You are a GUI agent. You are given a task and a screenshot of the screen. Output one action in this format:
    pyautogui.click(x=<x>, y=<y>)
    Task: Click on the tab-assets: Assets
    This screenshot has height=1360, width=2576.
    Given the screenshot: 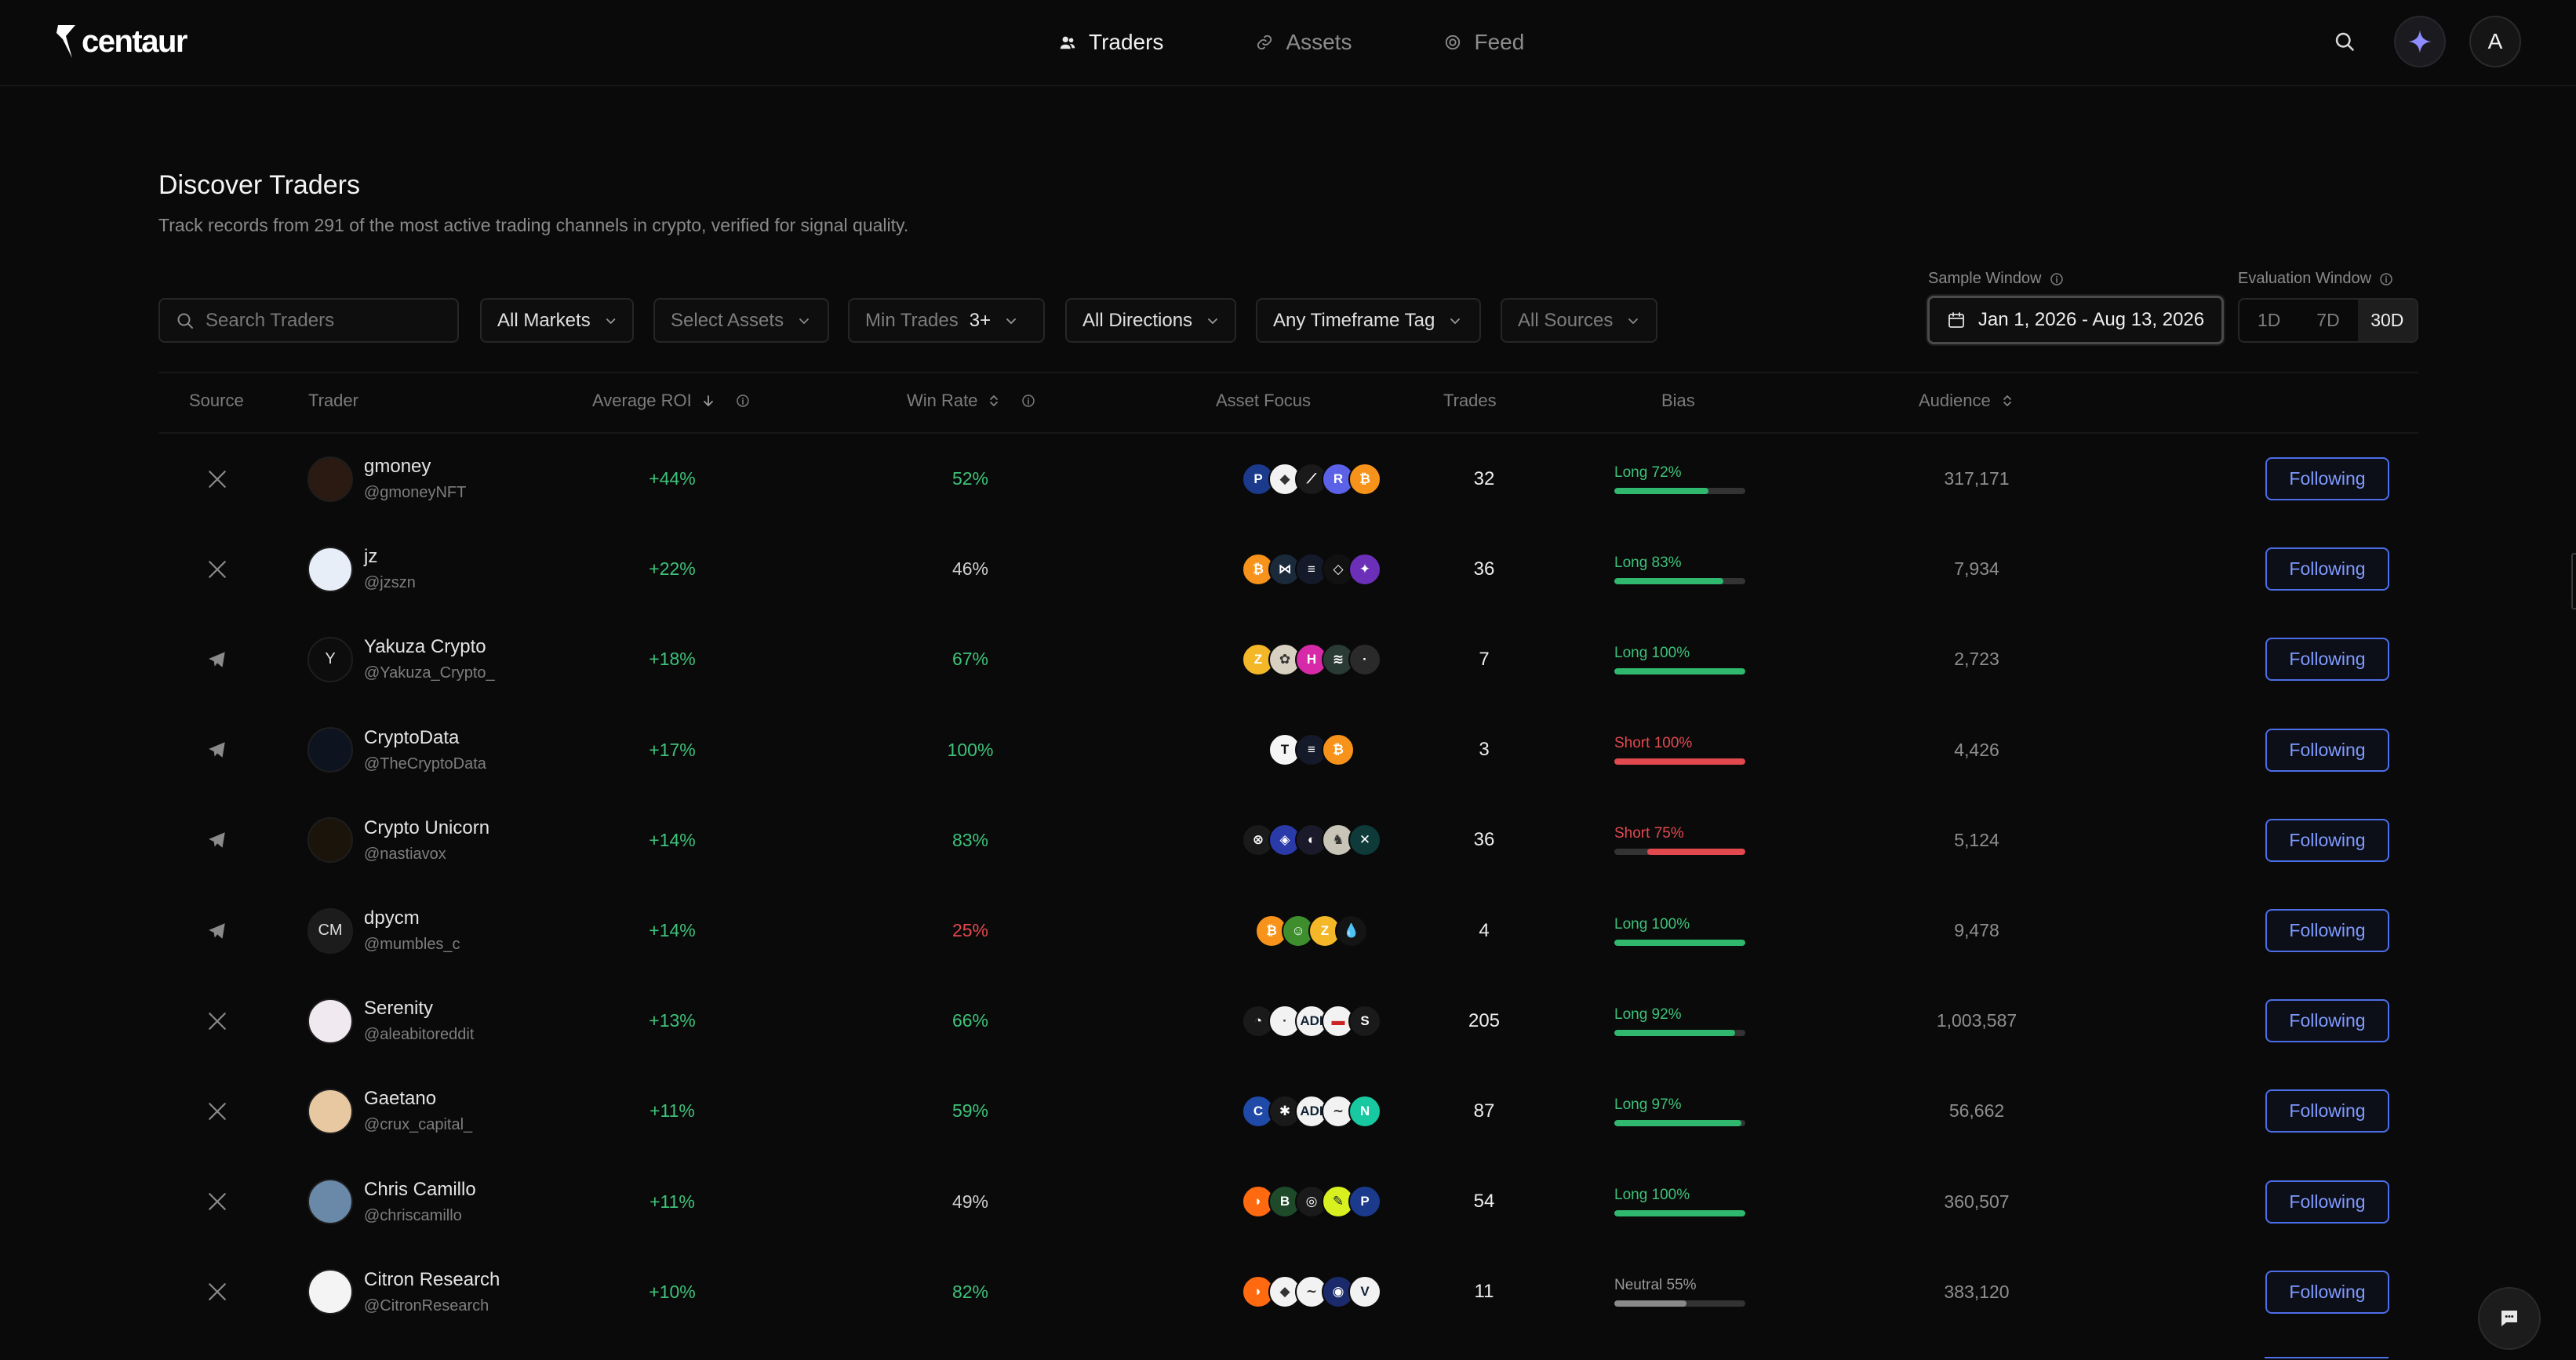 What is the action you would take?
    pyautogui.click(x=1304, y=42)
    